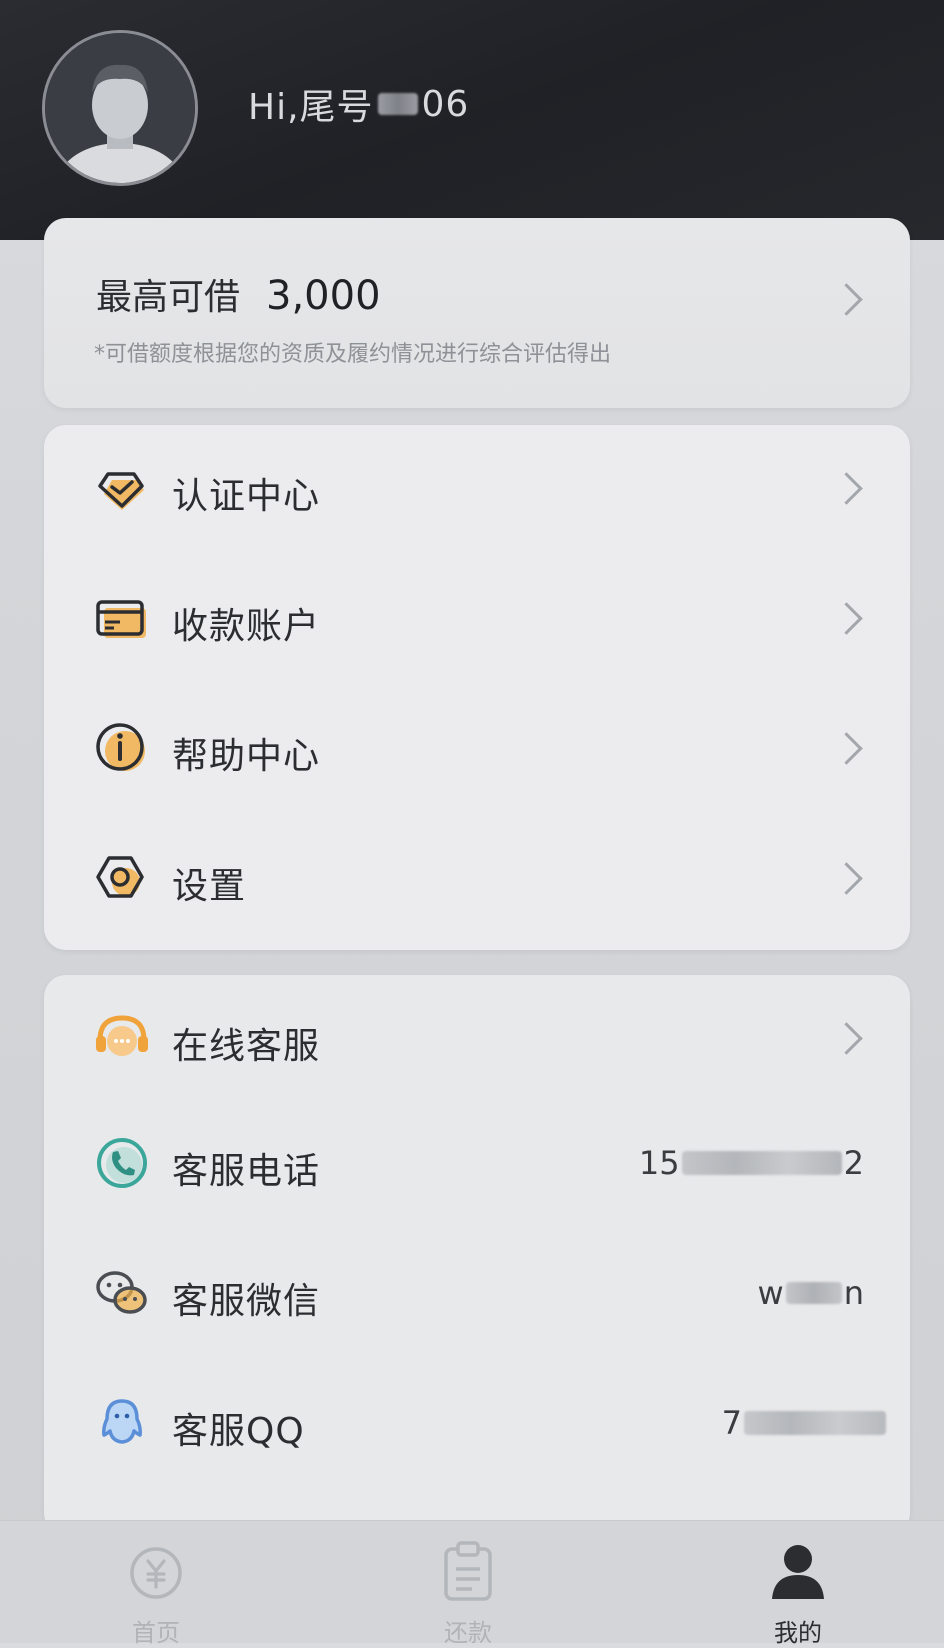 The height and width of the screenshot is (1648, 944). Describe the element at coordinates (121, 491) in the screenshot. I see `verified-diamond-icon` at that location.